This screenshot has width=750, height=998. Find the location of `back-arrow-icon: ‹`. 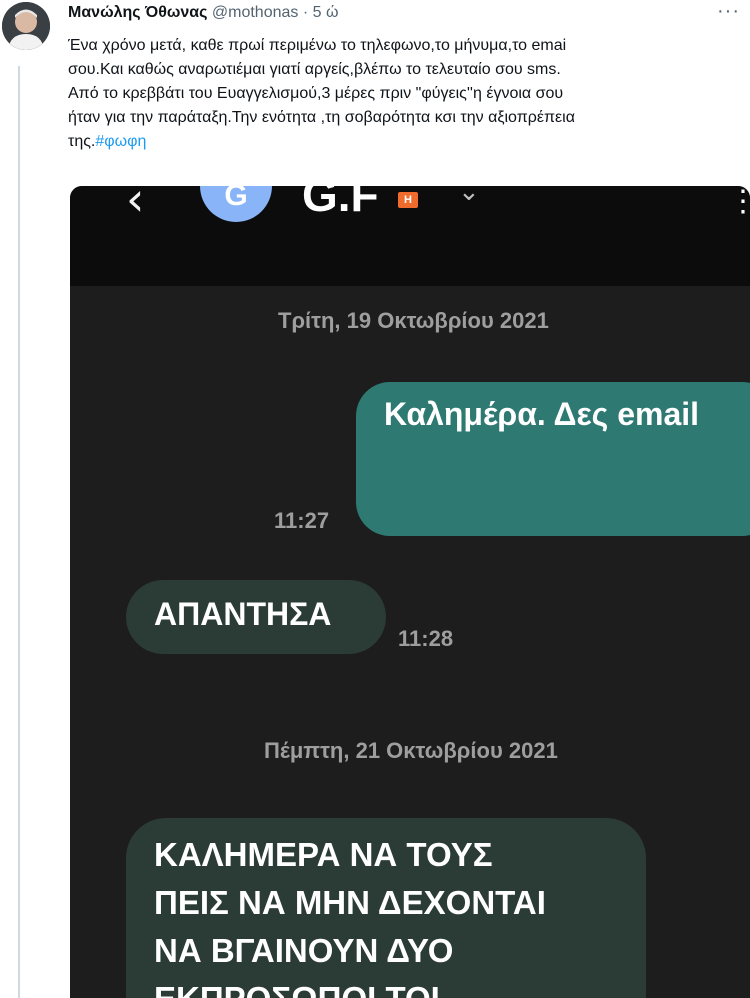

back-arrow-icon: ‹ is located at coordinates (135, 206).